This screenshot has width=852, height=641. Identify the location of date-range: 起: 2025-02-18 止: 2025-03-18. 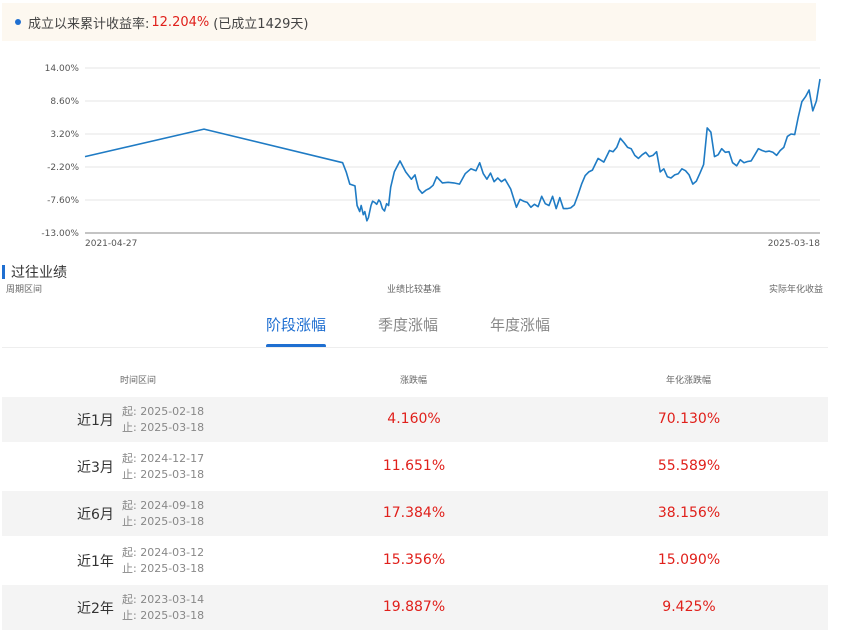
(163, 420).